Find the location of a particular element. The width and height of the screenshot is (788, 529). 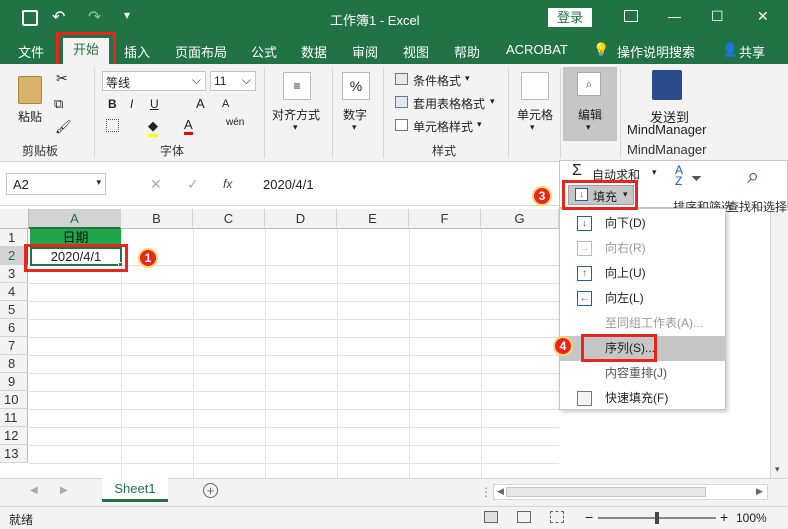

sheet-tab-sheet1: Sheet1 is located at coordinates (135, 490).